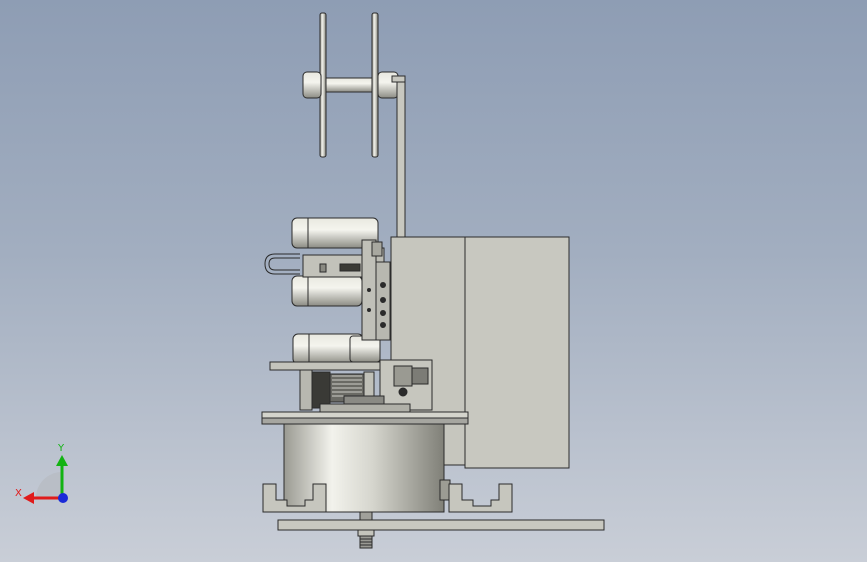  I want to click on foot-right, so click(480, 498).